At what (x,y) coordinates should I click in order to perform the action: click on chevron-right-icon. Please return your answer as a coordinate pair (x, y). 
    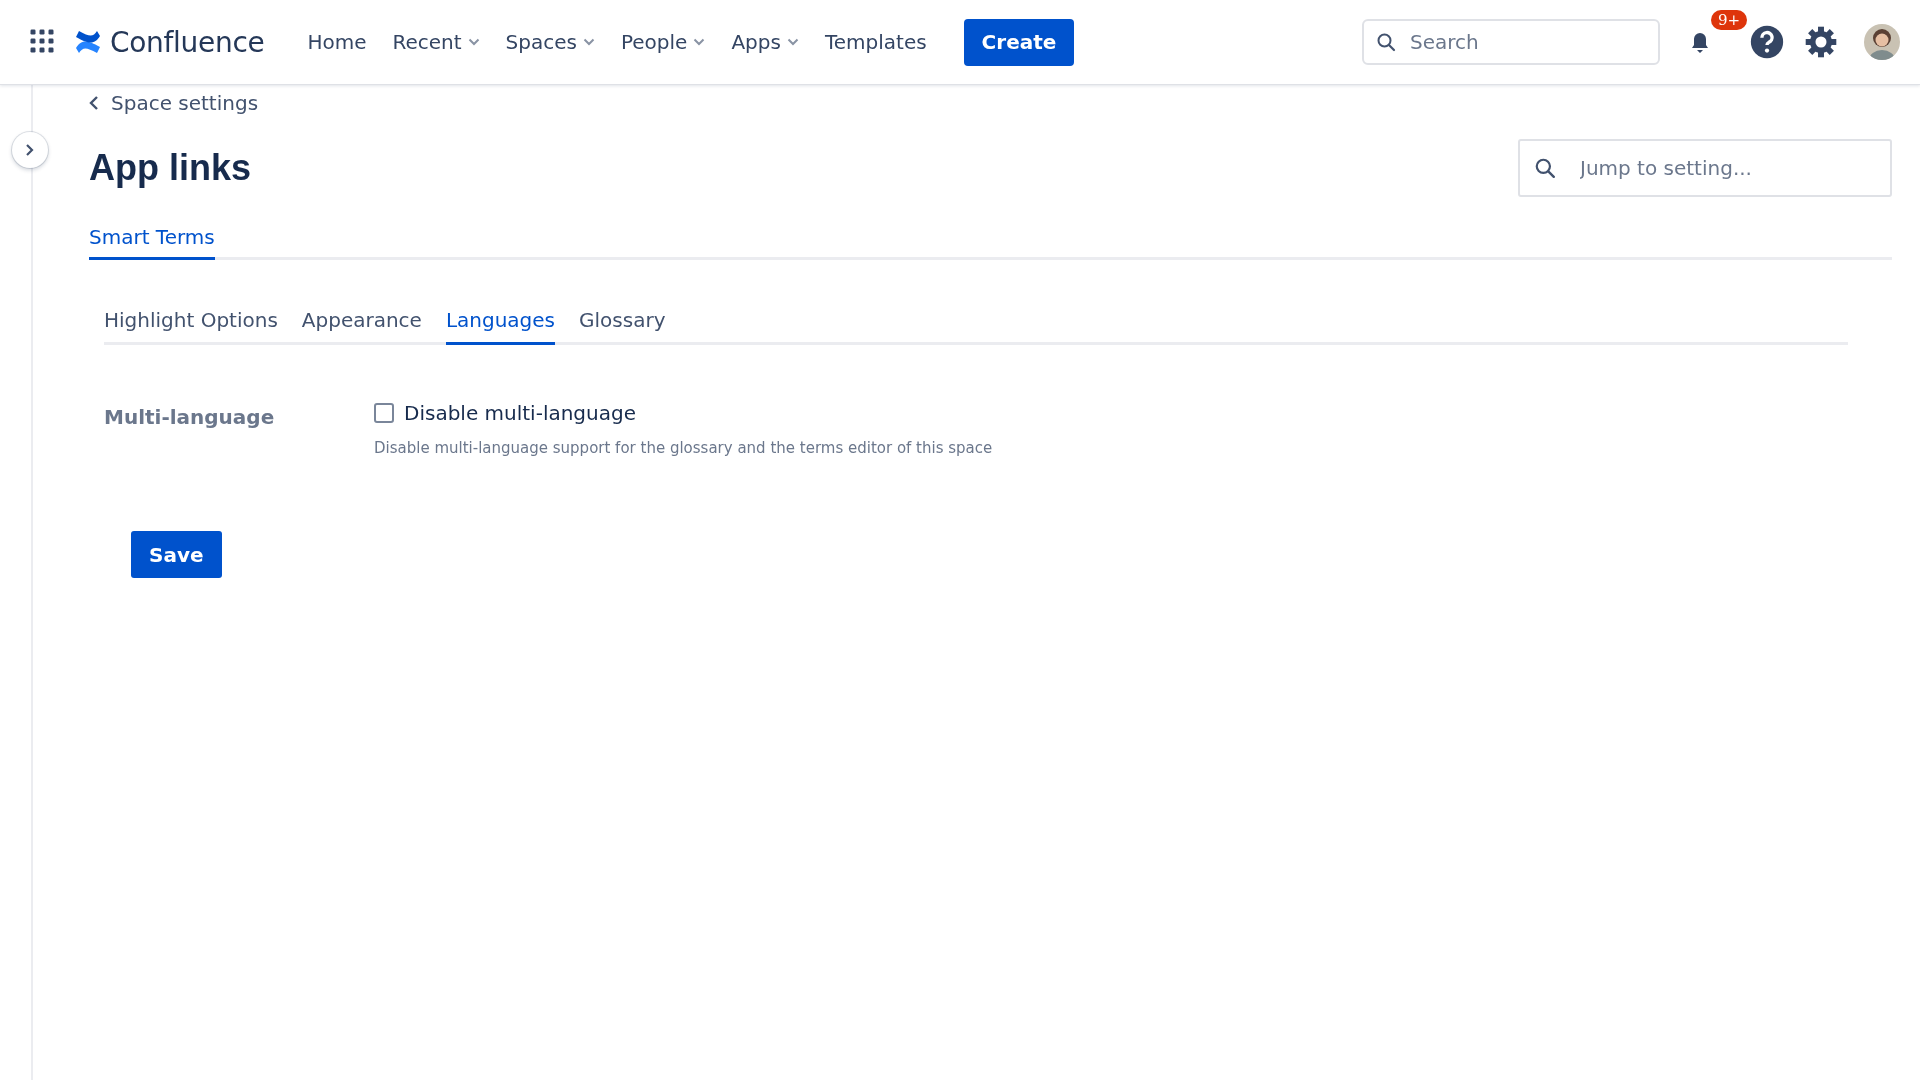
    Looking at the image, I should click on (30, 150).